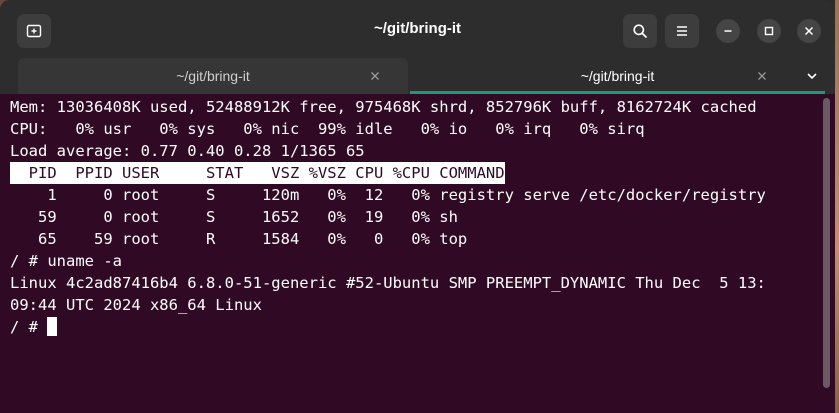  Describe the element at coordinates (136, 305) in the screenshot. I see `command-output-line: 09:44 UTC 2024 x86_64 Linux` at that location.